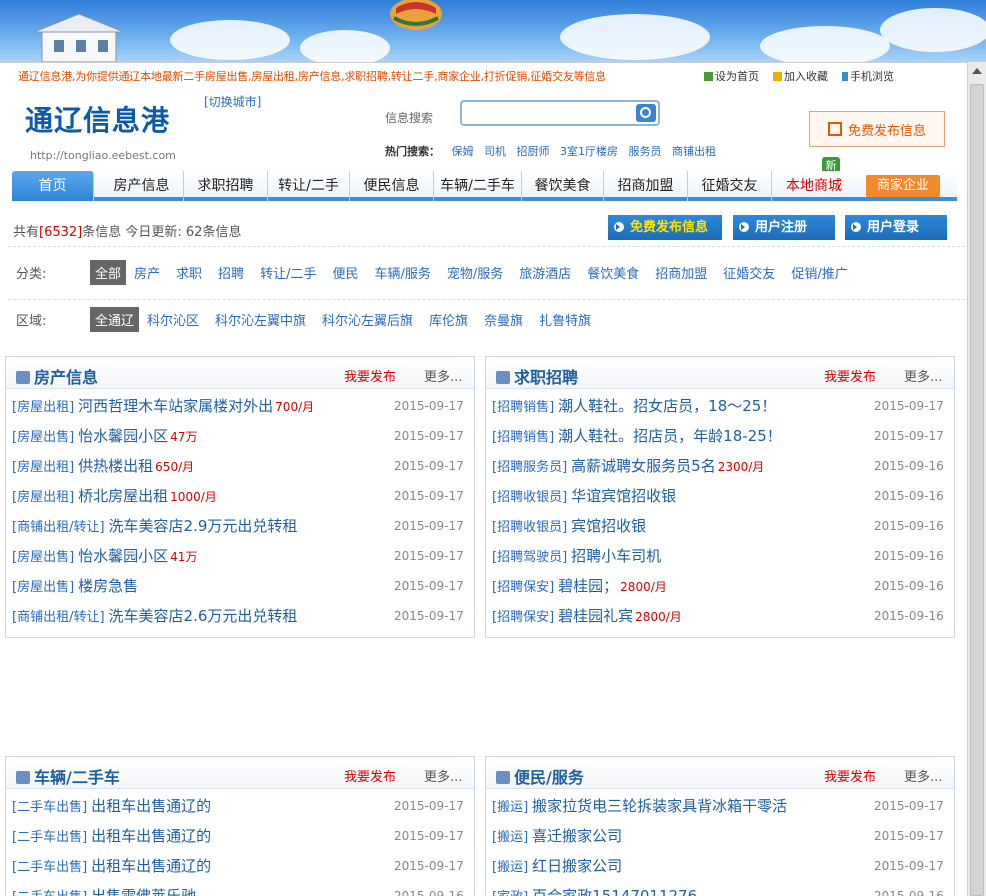 The width and height of the screenshot is (986, 896). What do you see at coordinates (720, 616) in the screenshot?
I see `list-item: [招聘保安] 碧桂园礼宾 2800/月 2015-09-16` at bounding box center [720, 616].